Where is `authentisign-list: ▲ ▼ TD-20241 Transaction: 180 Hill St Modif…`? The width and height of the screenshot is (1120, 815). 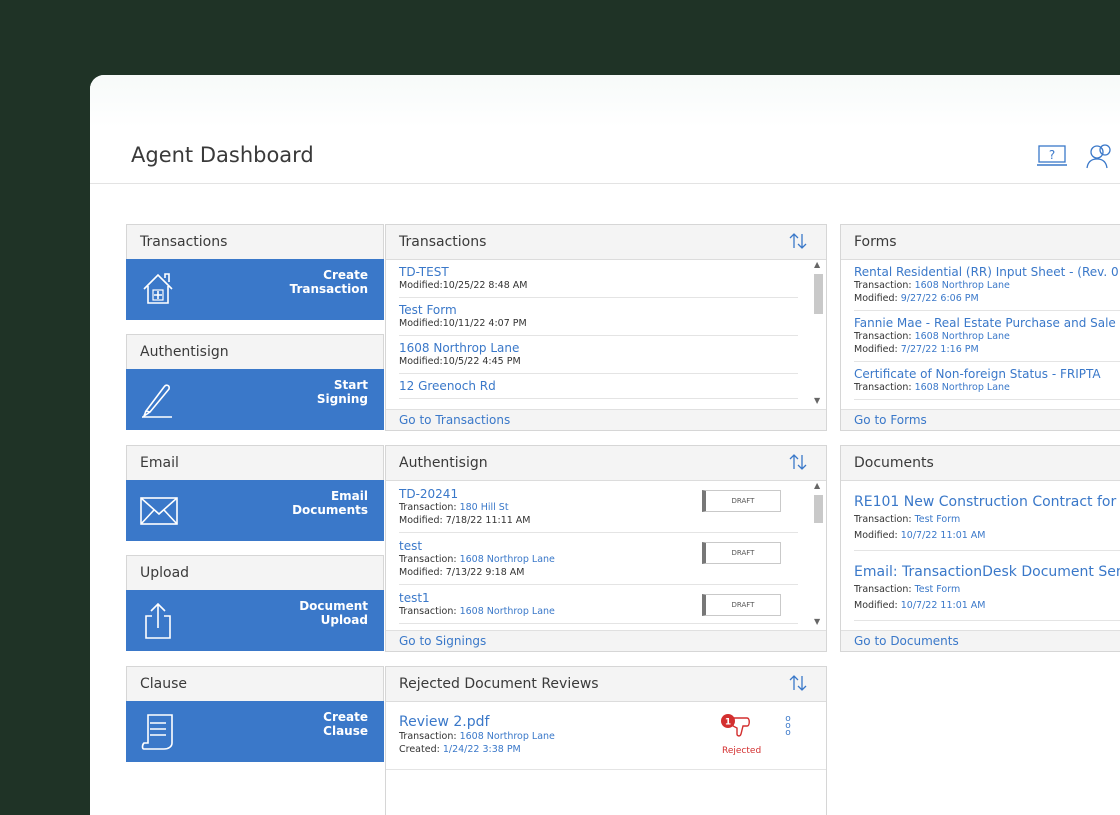 authentisign-list: ▲ ▼ TD-20241 Transaction: 180 Hill St Modif… is located at coordinates (606, 553).